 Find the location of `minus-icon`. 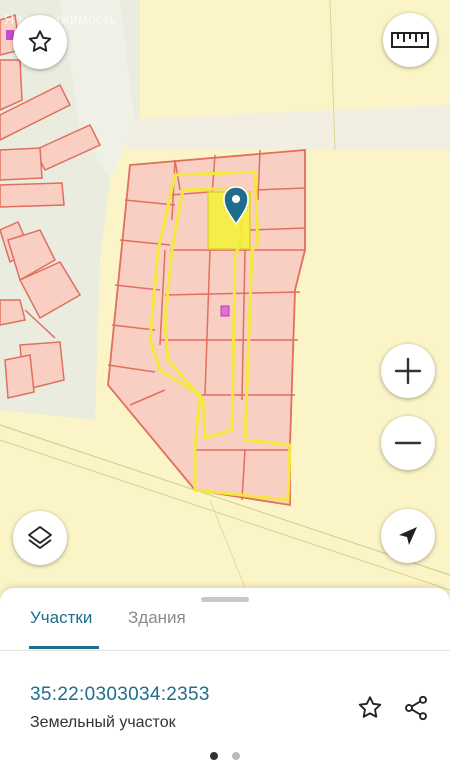

minus-icon is located at coordinates (408, 443).